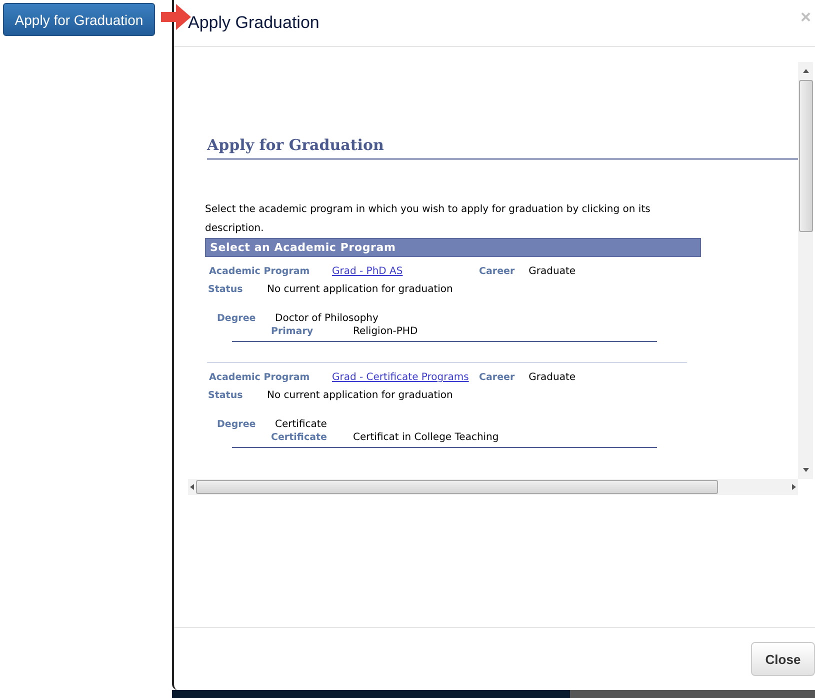  Describe the element at coordinates (292, 331) in the screenshot. I see `field-label: Primary` at that location.